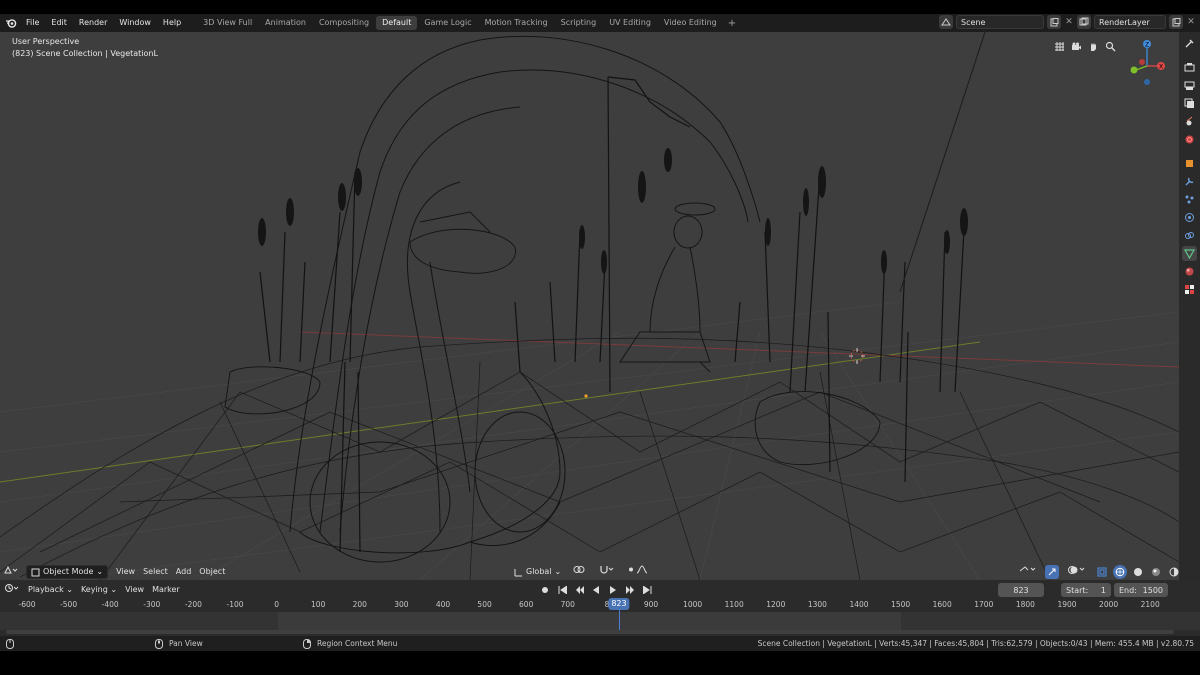  What do you see at coordinates (1130, 22) in the screenshot?
I see `renderlayer-name-field: RenderLayer` at bounding box center [1130, 22].